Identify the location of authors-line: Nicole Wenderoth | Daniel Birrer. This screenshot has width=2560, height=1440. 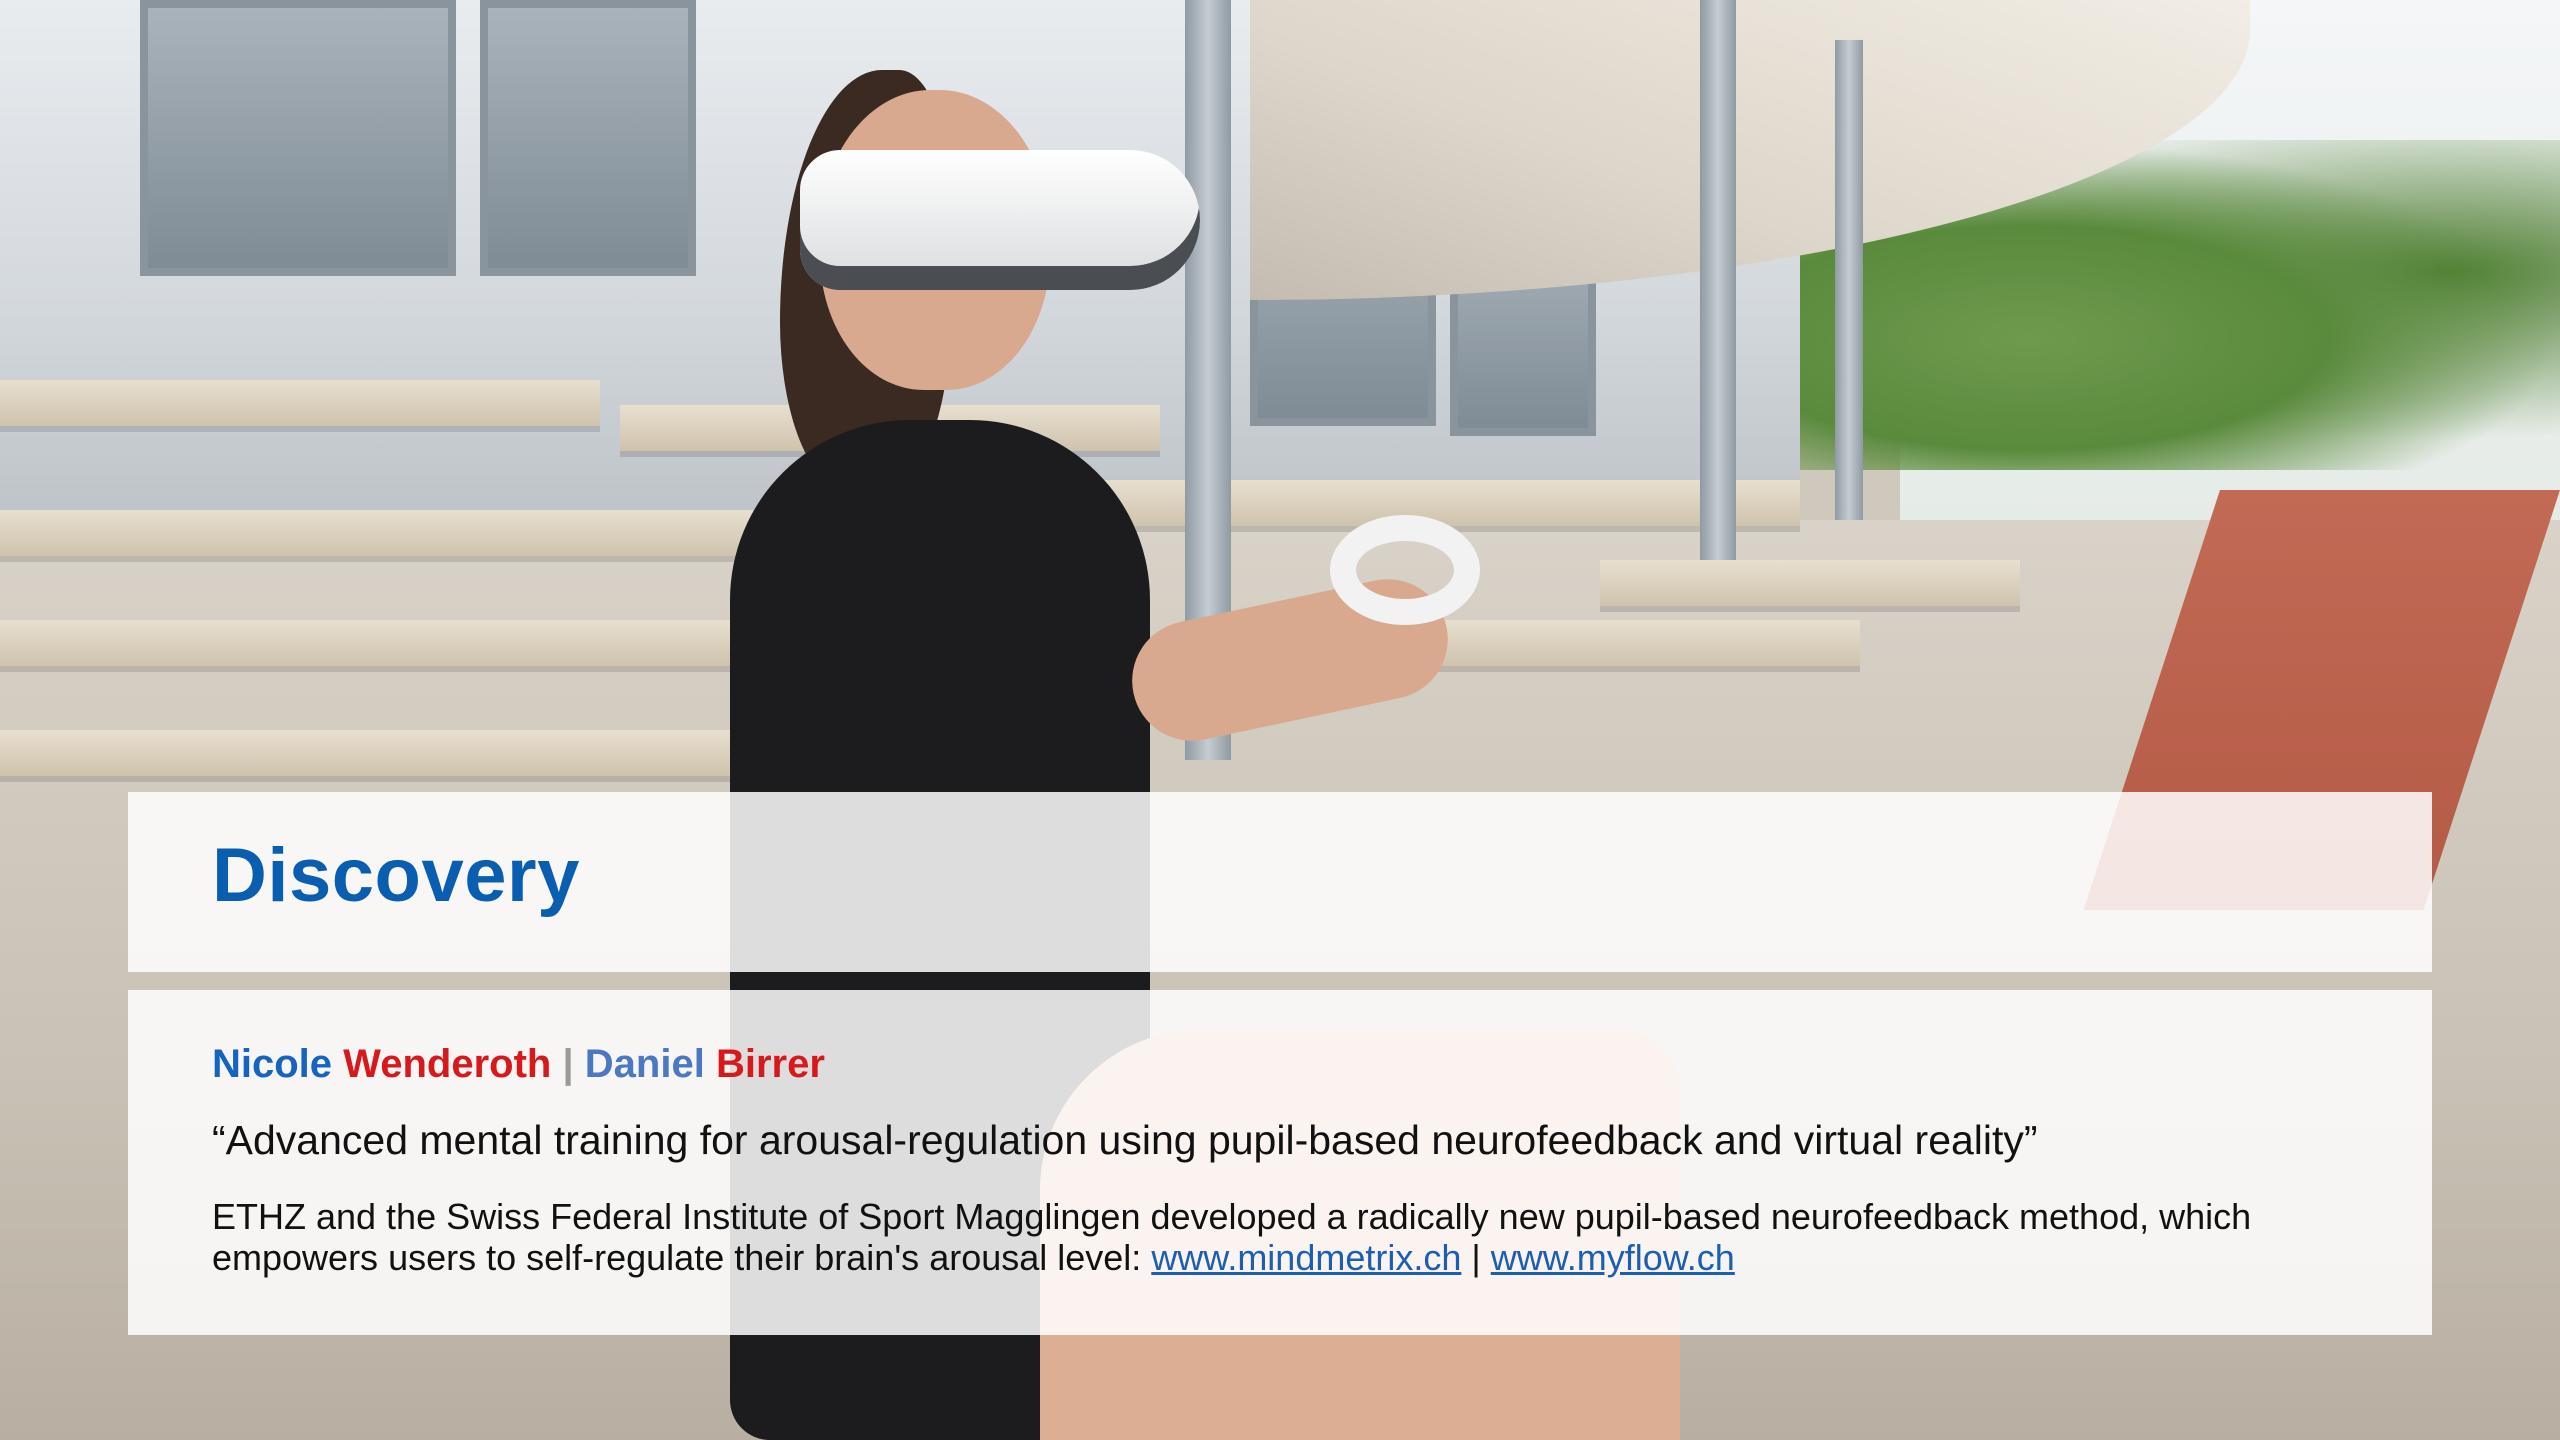
(518, 1064).